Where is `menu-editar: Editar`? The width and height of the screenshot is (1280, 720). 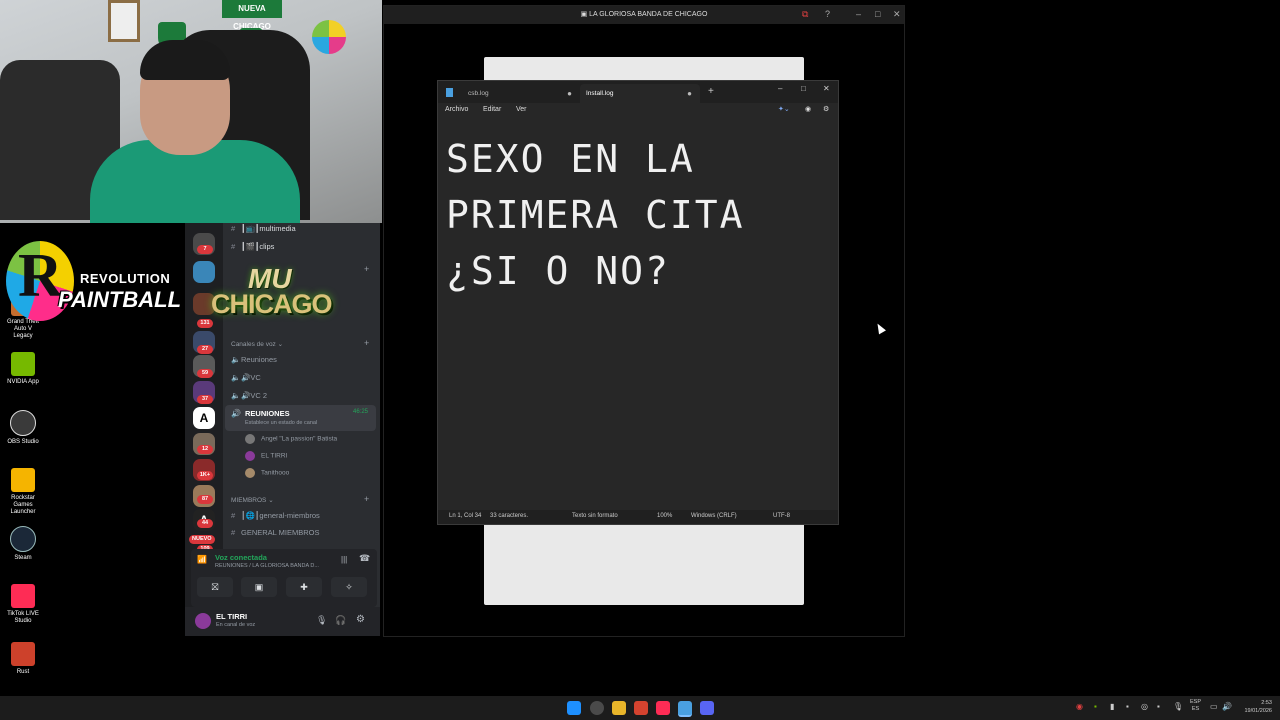
menu-editar: Editar is located at coordinates (492, 109).